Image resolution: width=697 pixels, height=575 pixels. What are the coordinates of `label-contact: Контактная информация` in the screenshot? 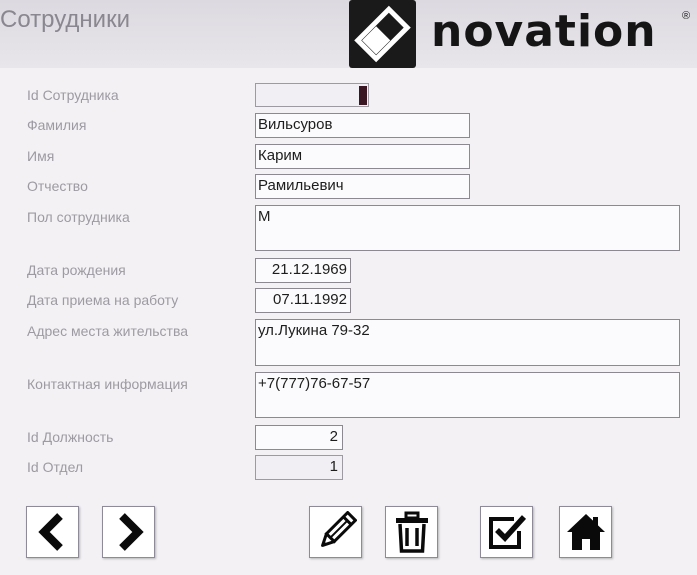 It's located at (107, 384).